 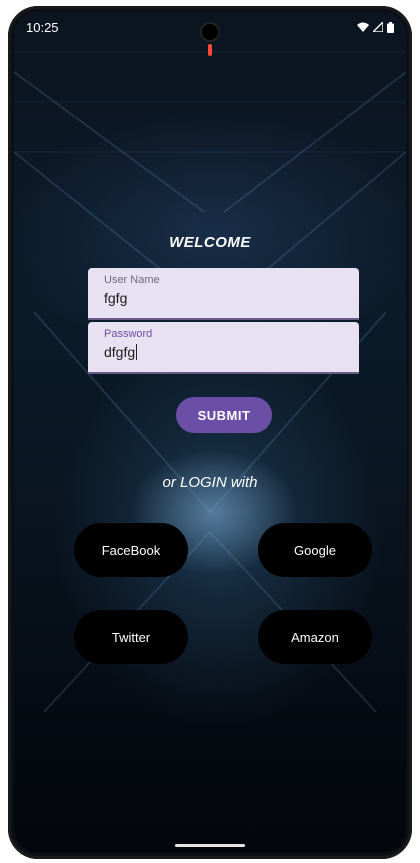 What do you see at coordinates (315, 637) in the screenshot?
I see `amazon-login-button: Amazon` at bounding box center [315, 637].